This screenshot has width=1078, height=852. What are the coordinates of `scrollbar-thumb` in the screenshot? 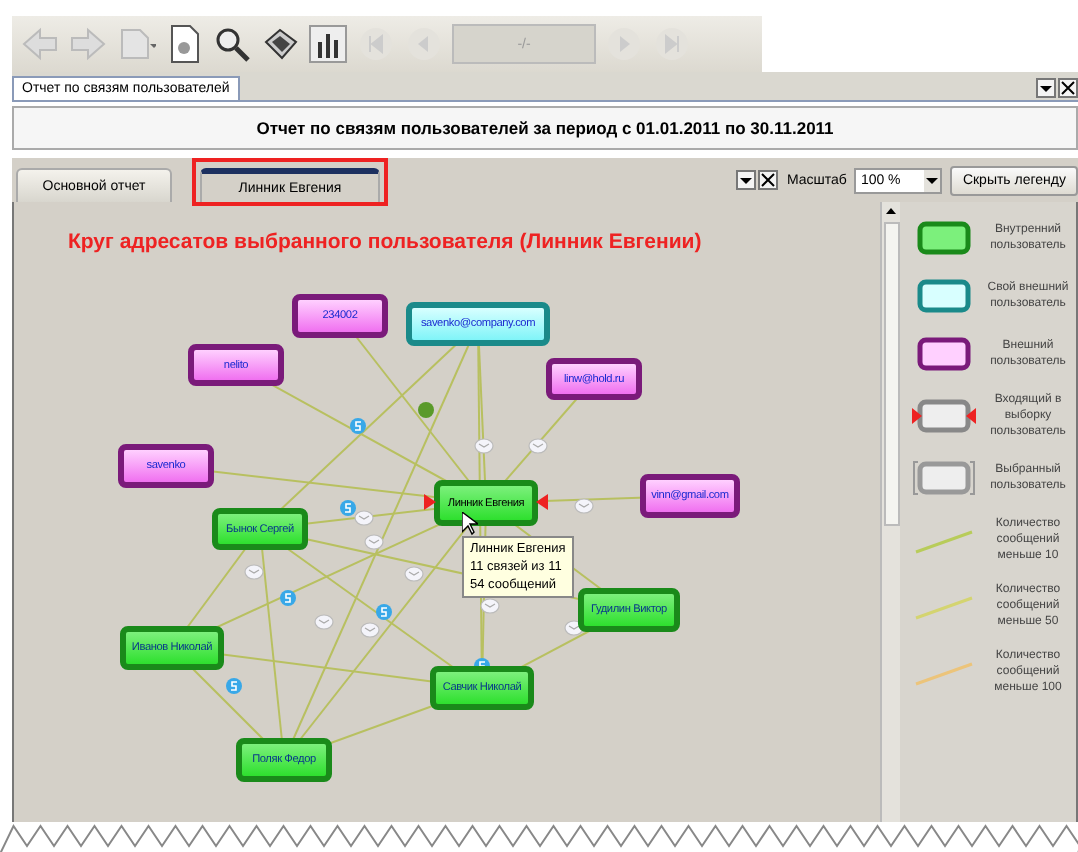 It's located at (892, 374).